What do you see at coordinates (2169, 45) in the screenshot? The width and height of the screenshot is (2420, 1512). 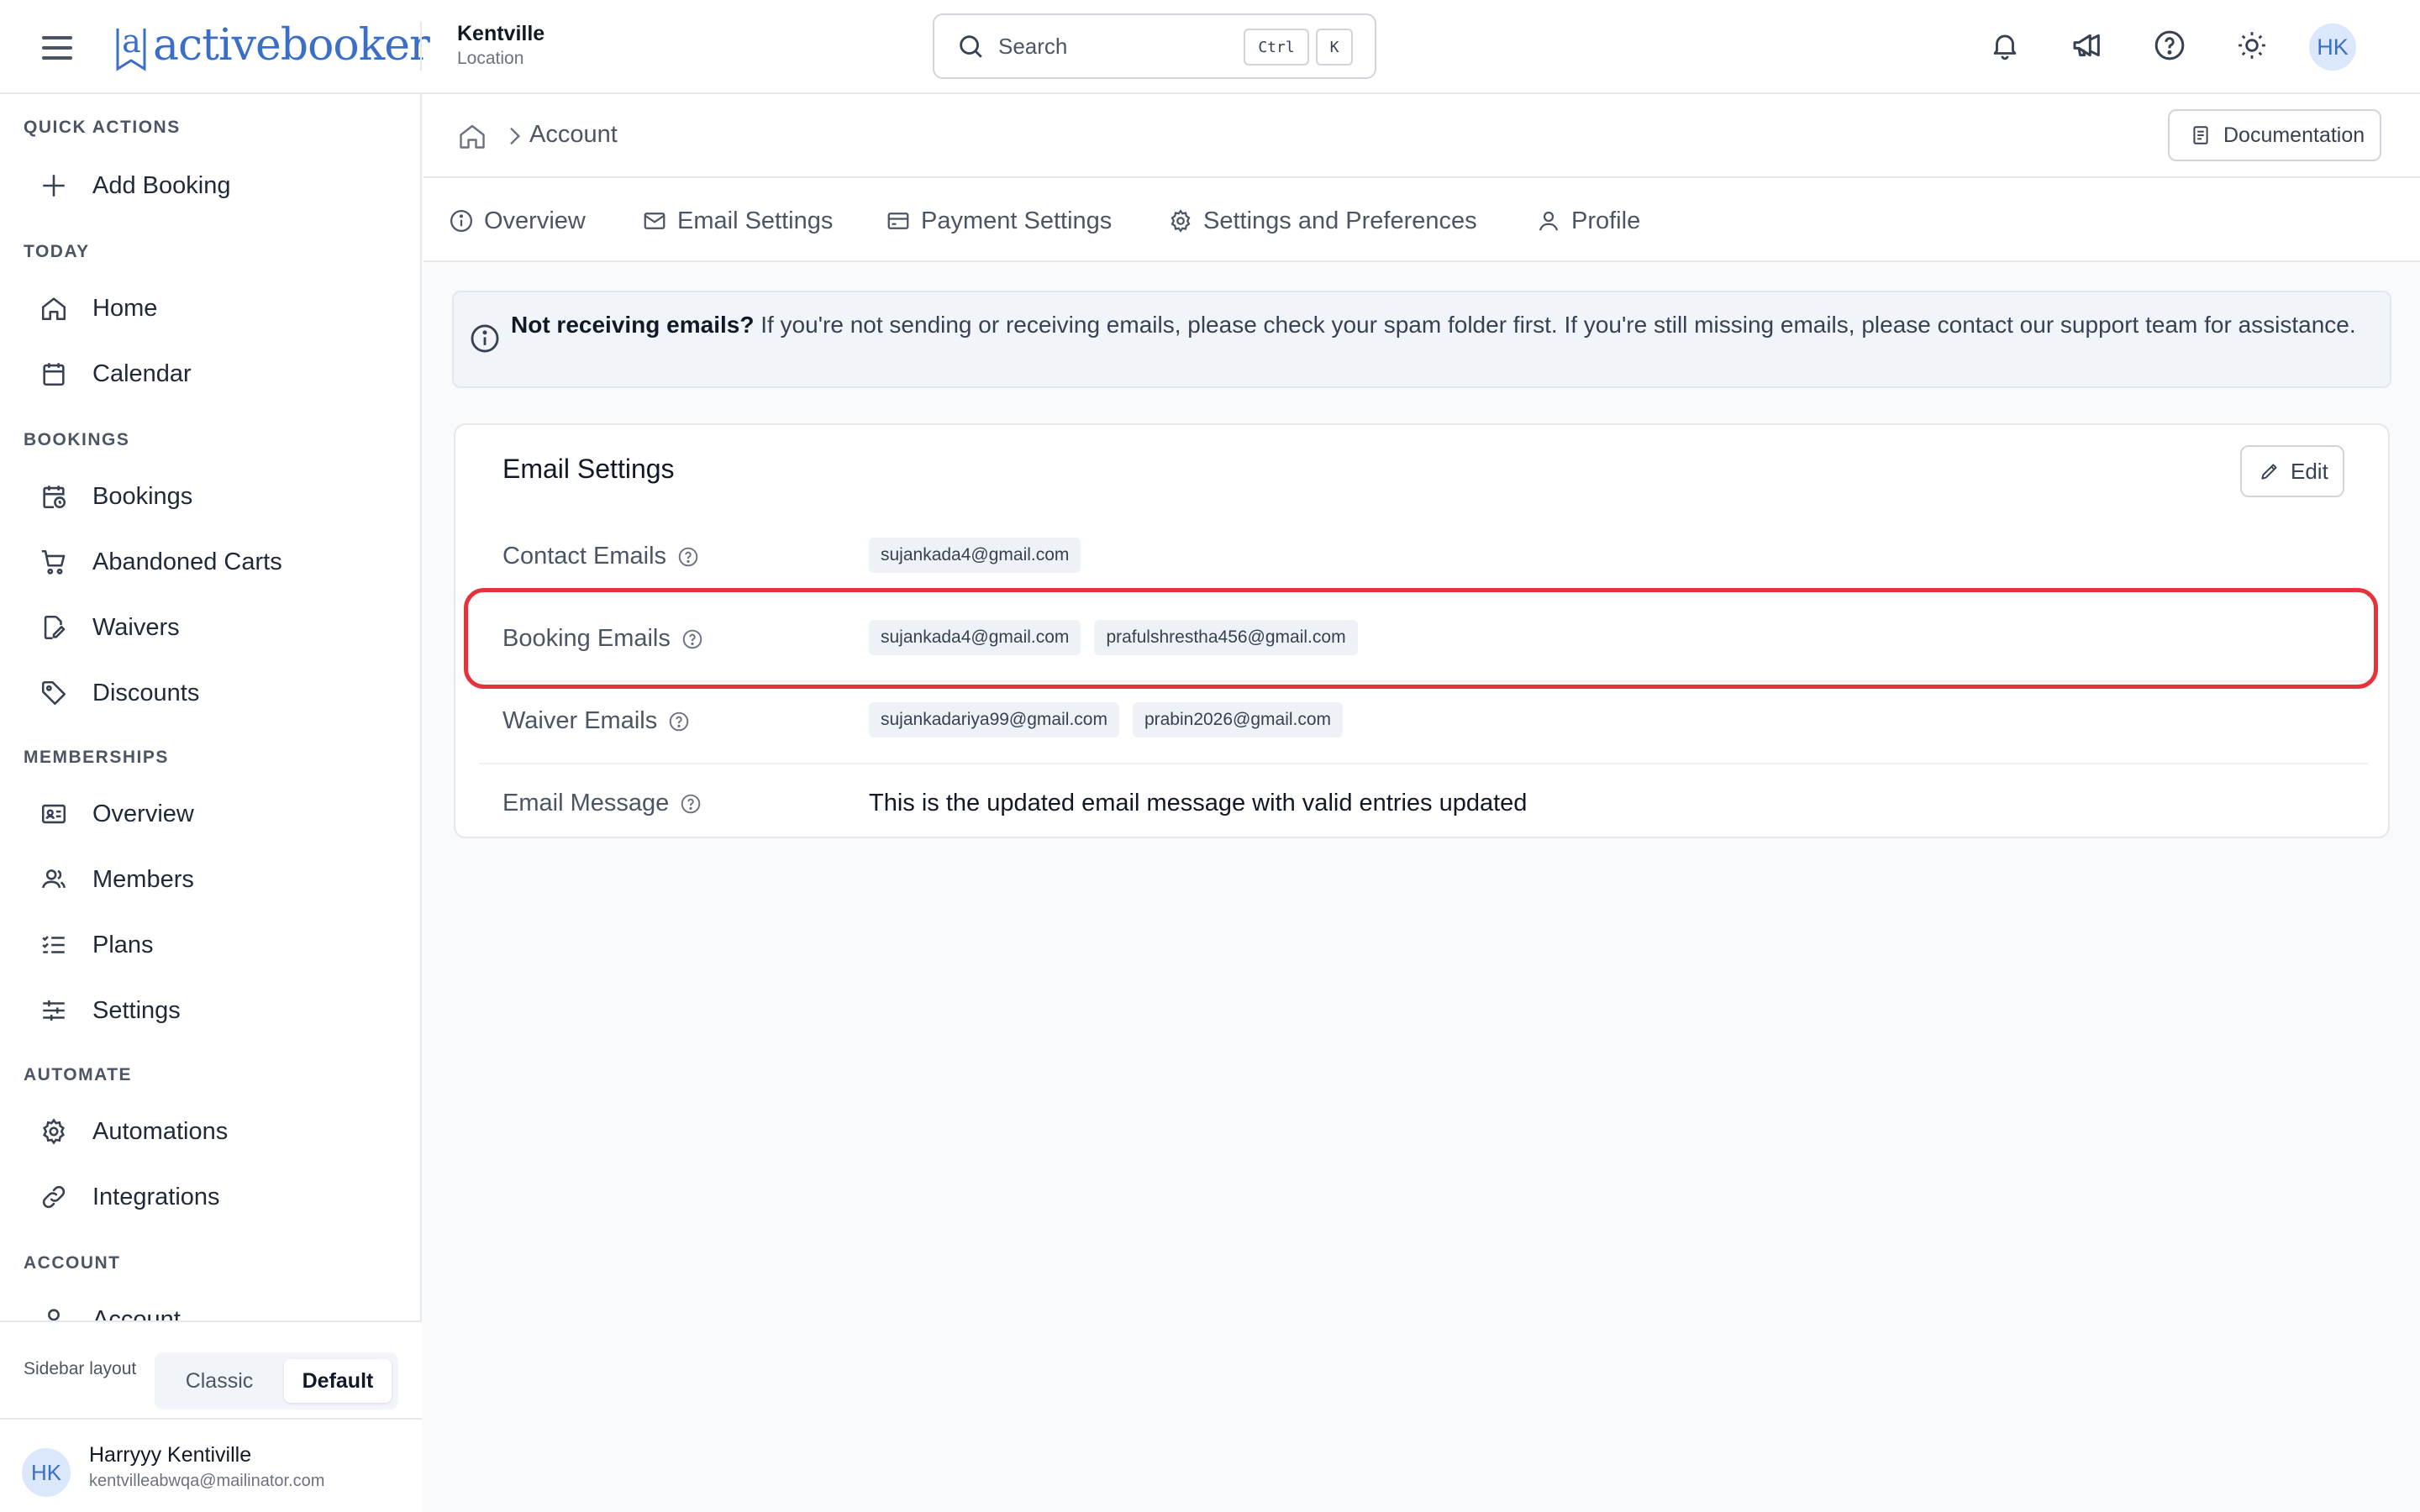 I see `help-icon` at bounding box center [2169, 45].